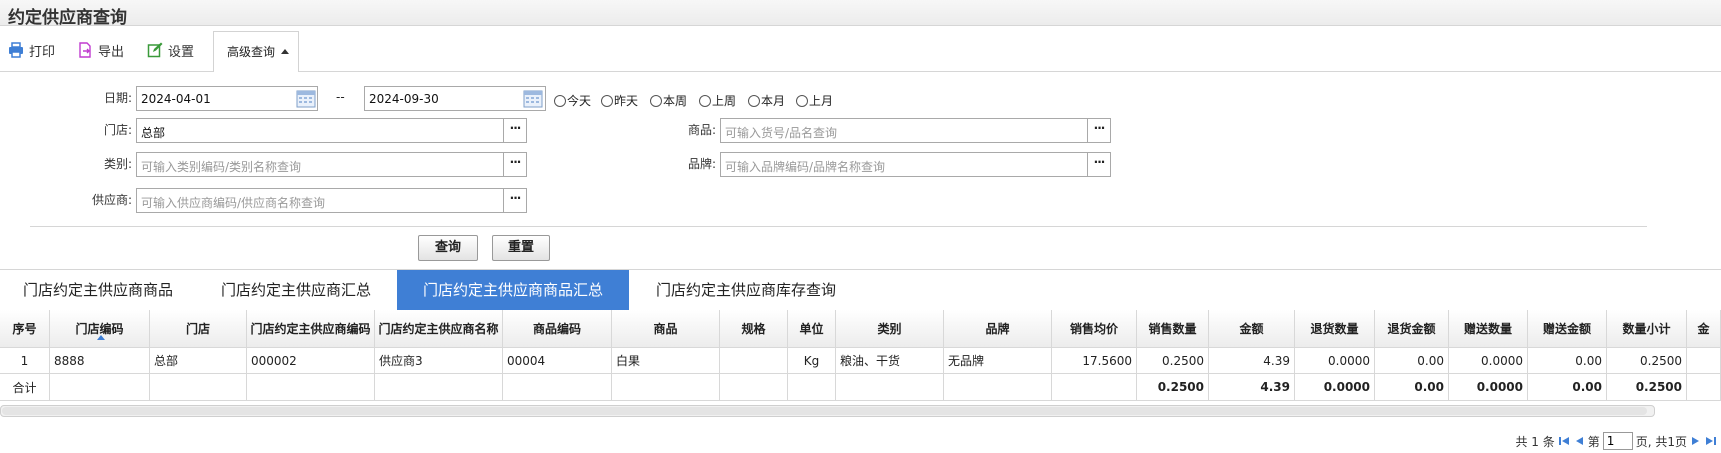  What do you see at coordinates (198, 329) in the screenshot?
I see `column-header: 门店` at bounding box center [198, 329].